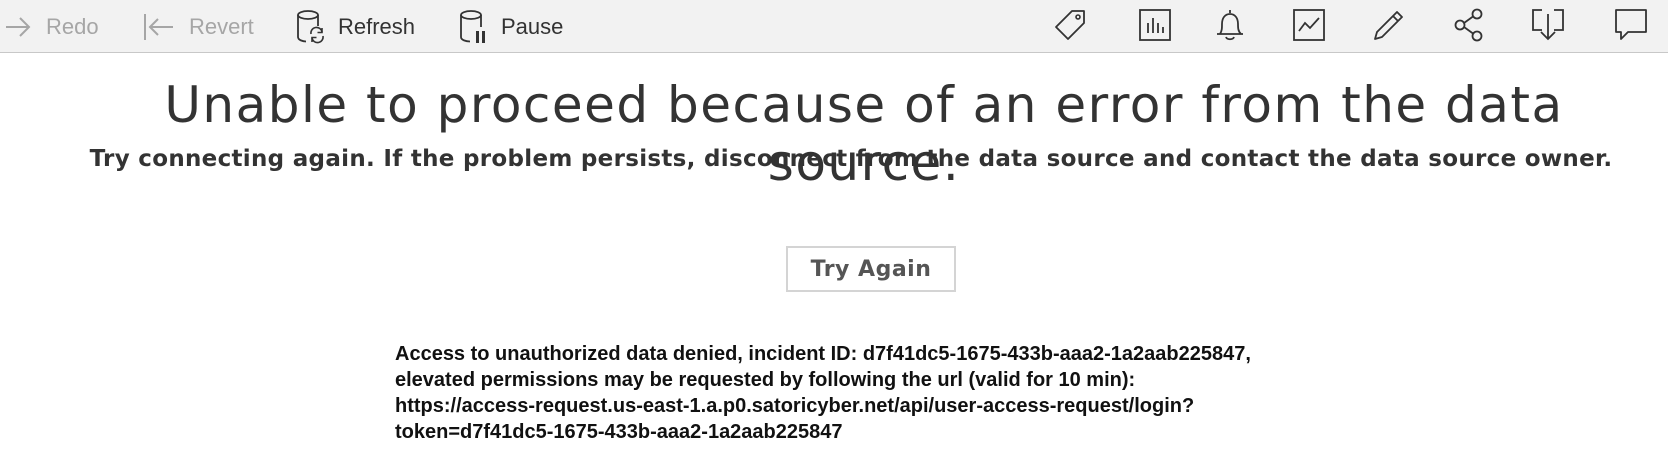 The height and width of the screenshot is (474, 1668). Describe the element at coordinates (474, 27) in the screenshot. I see `database-pause-icon` at that location.